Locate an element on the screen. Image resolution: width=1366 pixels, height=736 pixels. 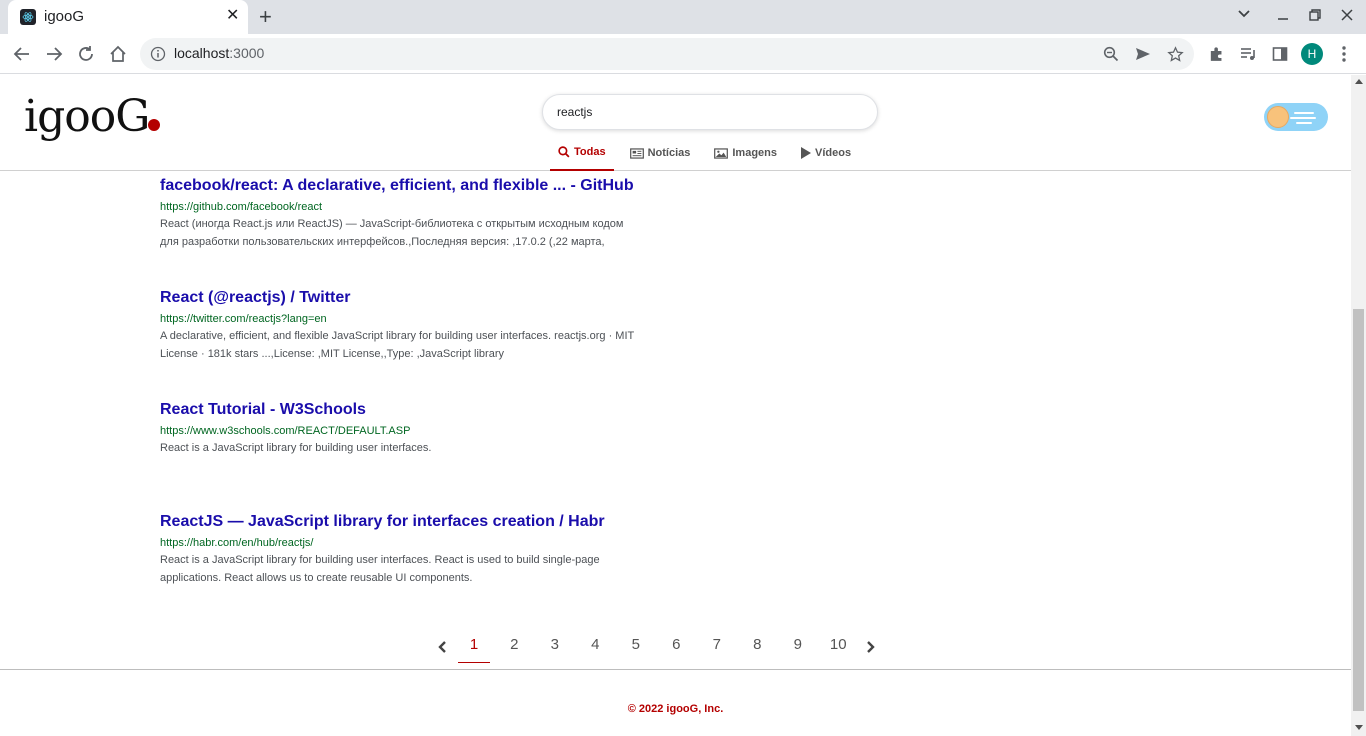
page-link-3: 3 is located at coordinates (555, 647).